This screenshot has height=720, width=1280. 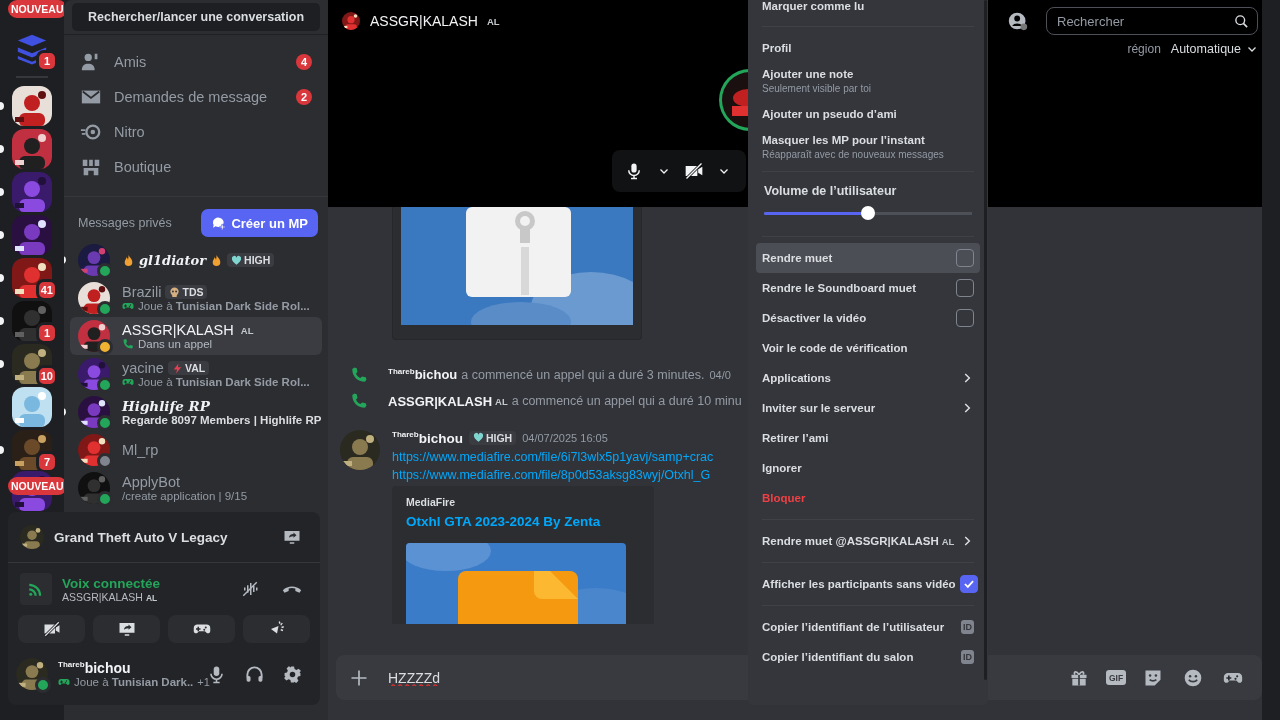 What do you see at coordinates (814, 318) in the screenshot?
I see `menu-label: Désactiver la vidéo` at bounding box center [814, 318].